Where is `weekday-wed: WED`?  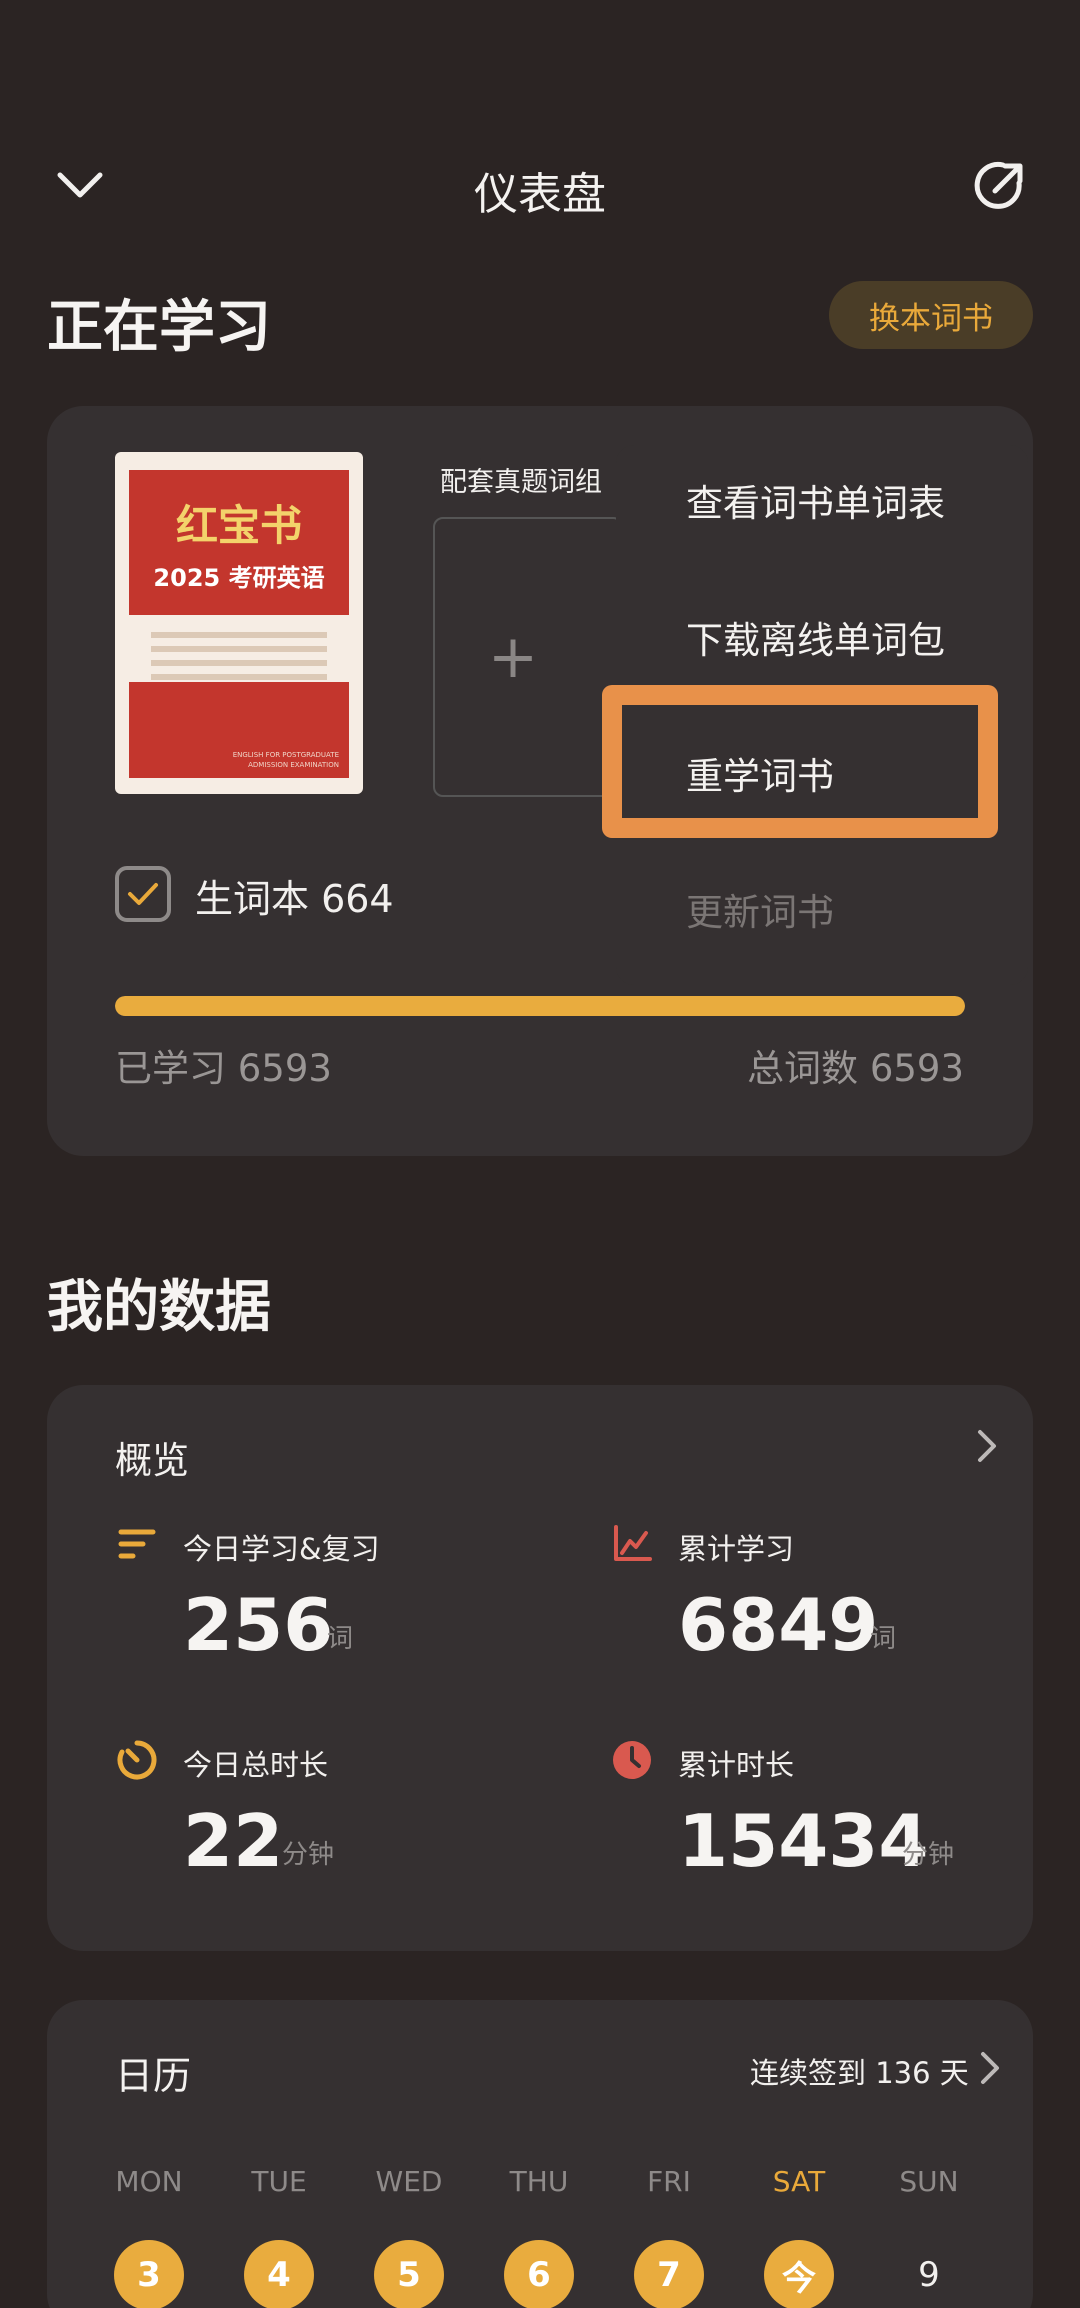
weekday-wed: WED is located at coordinates (409, 2181).